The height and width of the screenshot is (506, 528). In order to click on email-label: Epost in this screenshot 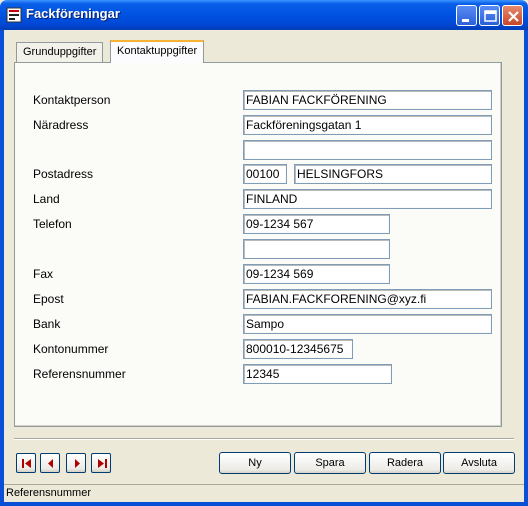, I will do `click(48, 299)`.